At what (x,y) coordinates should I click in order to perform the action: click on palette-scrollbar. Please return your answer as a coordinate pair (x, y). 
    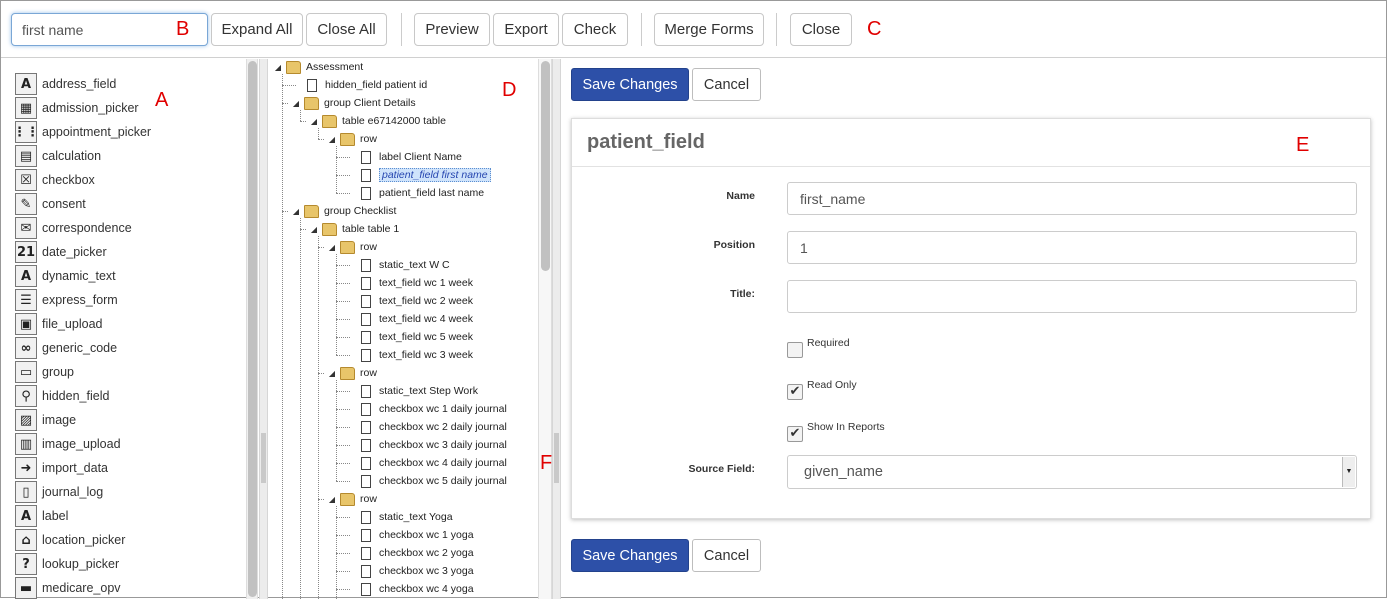
    Looking at the image, I should click on (252, 329).